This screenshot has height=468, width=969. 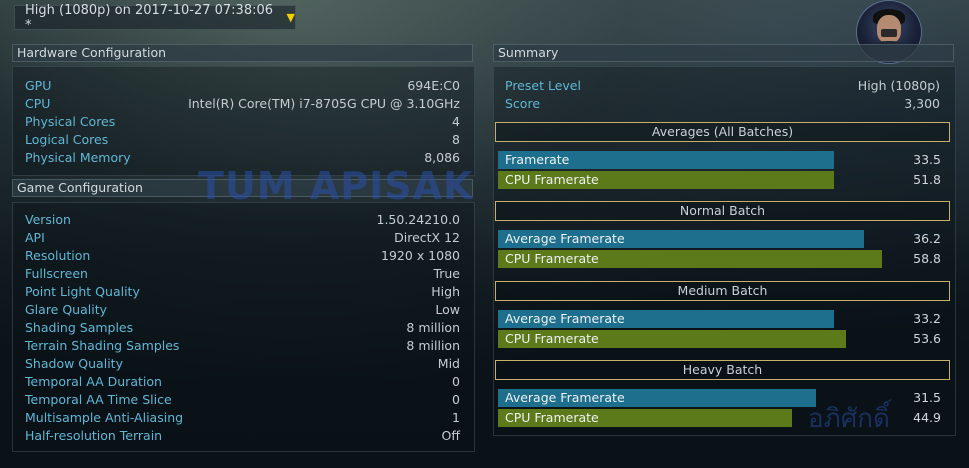 I want to click on config-row: Temporal AA Duration 0, so click(x=242, y=382).